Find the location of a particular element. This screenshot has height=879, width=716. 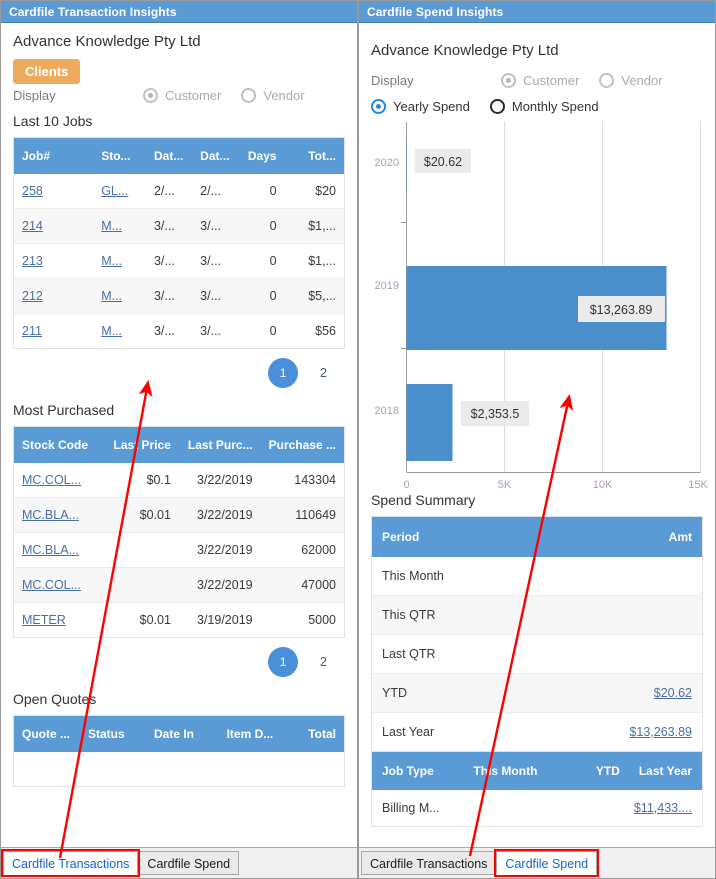

table-row: This Month is located at coordinates (537, 576).